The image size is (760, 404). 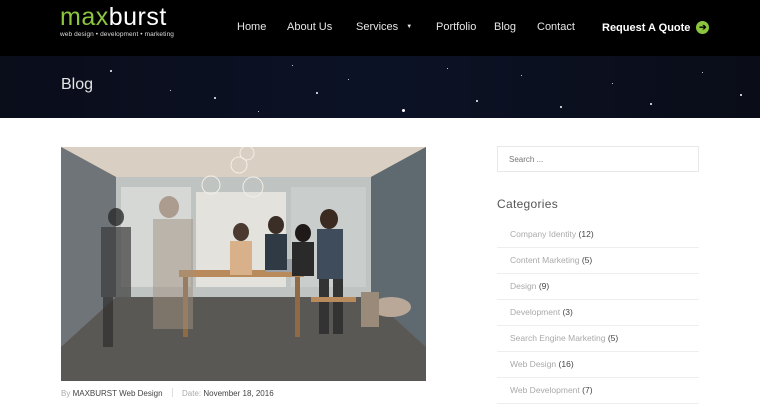 What do you see at coordinates (586, 234) in the screenshot?
I see `category-count: (12)` at bounding box center [586, 234].